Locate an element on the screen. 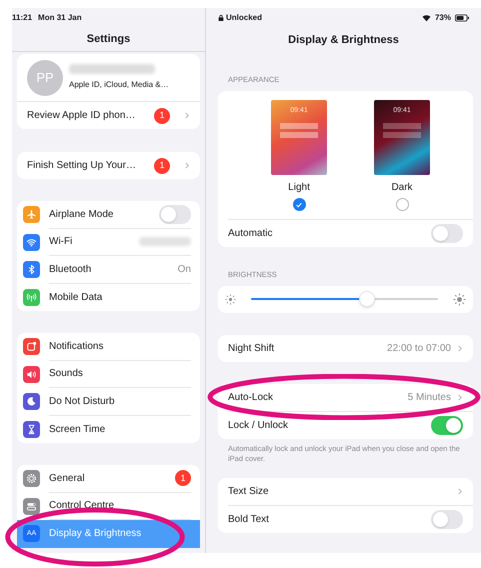 The height and width of the screenshot is (568, 481). sidebar-item: Bluetooth On is located at coordinates (108, 270).